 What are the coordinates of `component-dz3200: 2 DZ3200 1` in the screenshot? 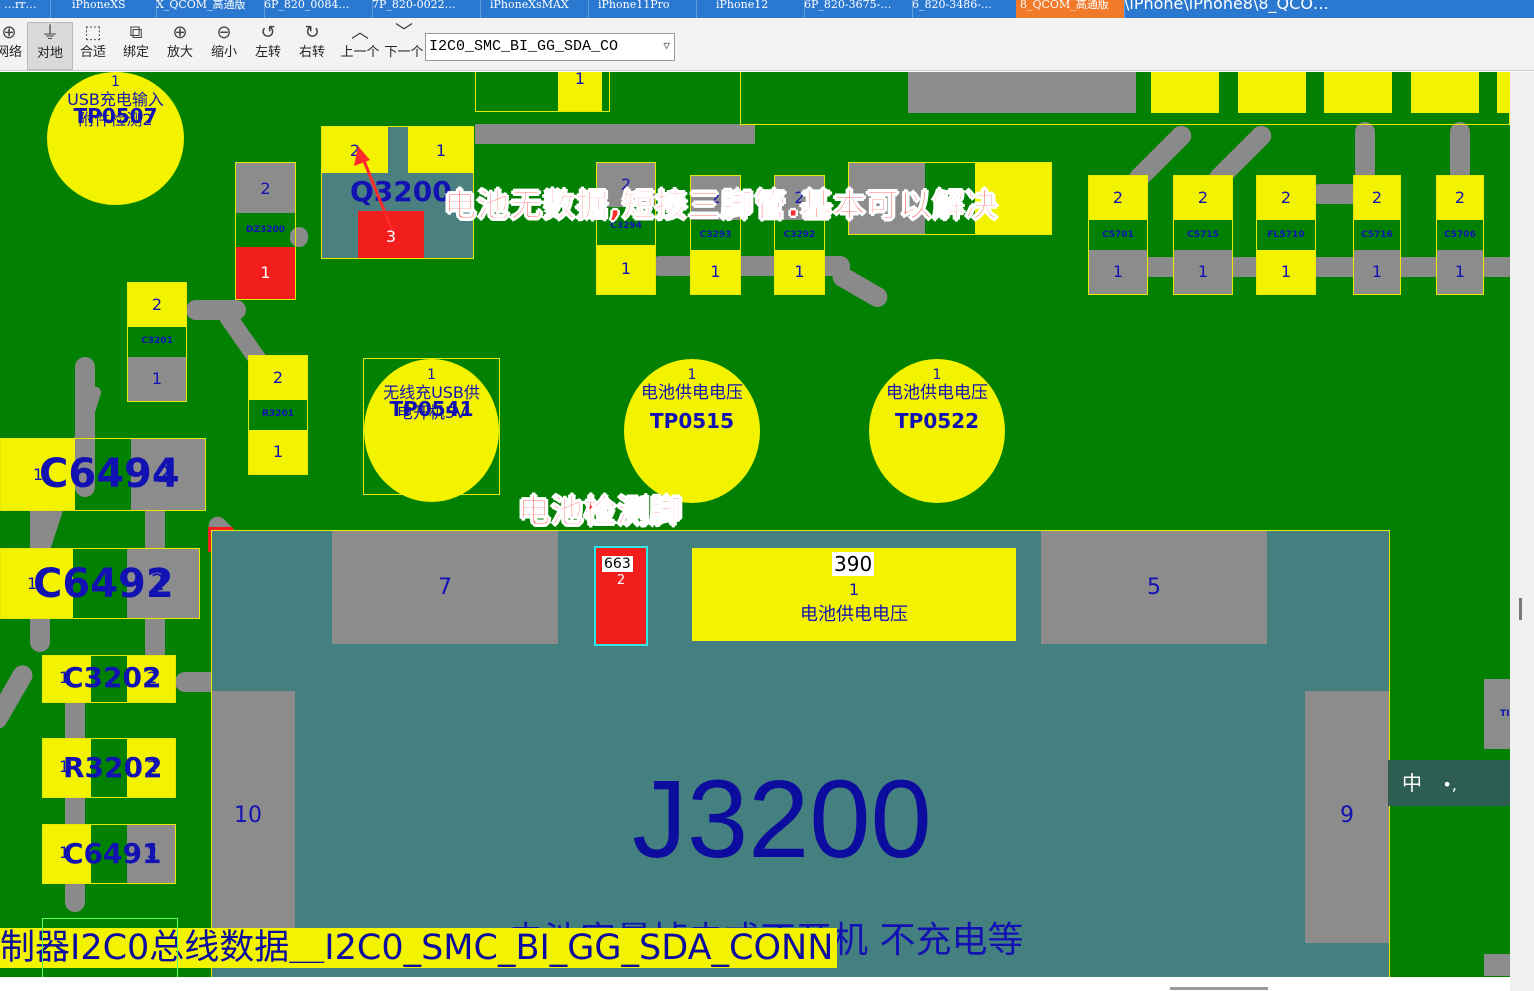 It's located at (265, 231).